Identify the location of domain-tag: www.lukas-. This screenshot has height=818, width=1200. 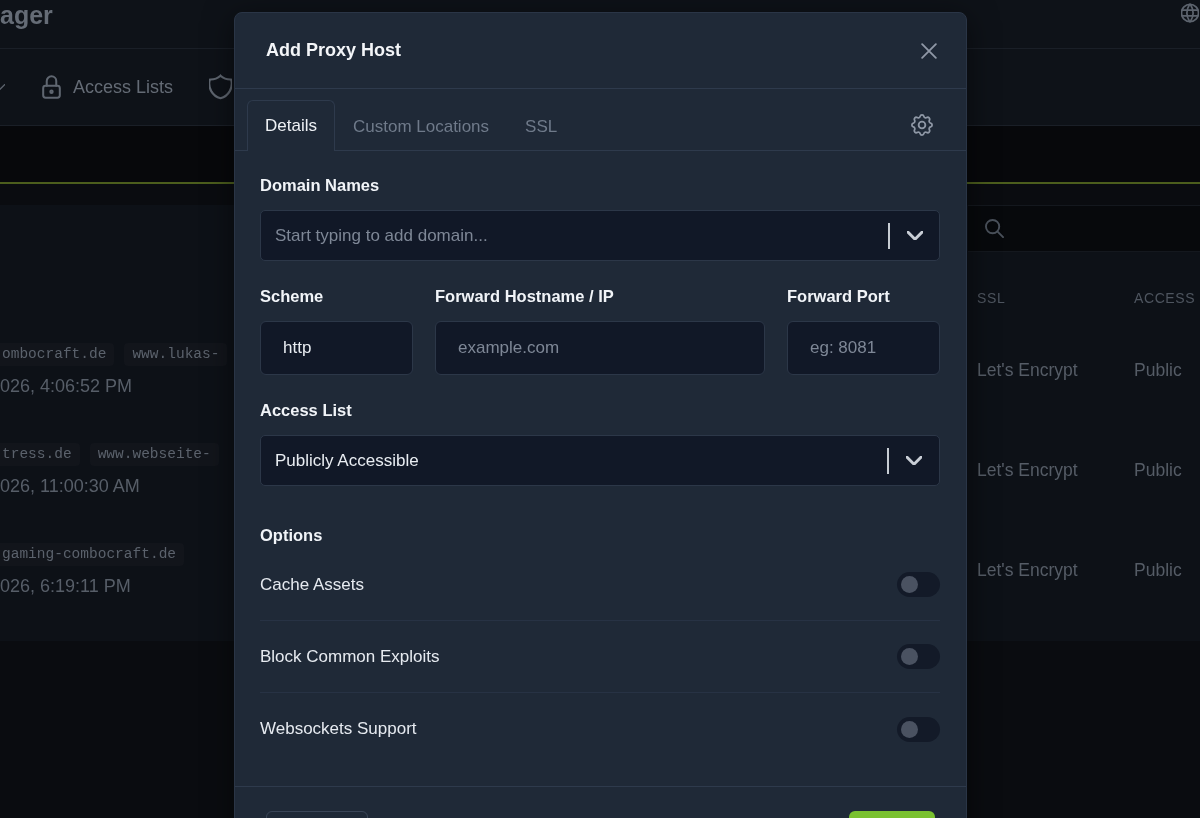
(176, 354).